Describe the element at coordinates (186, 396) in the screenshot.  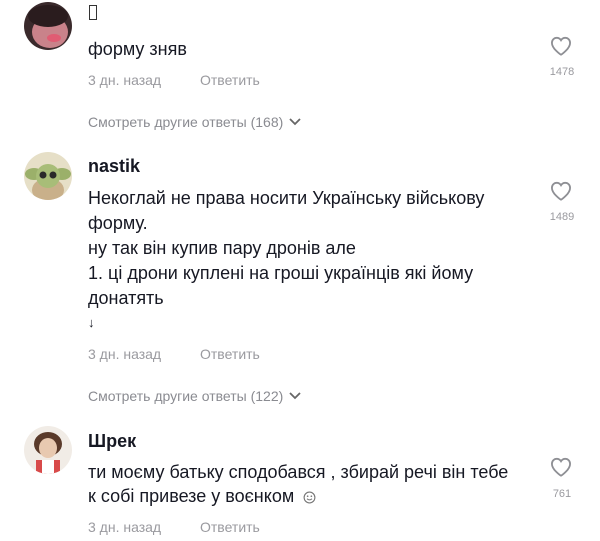
I see `view-more-replies-label: Смотреть другие ответы (122)` at that location.